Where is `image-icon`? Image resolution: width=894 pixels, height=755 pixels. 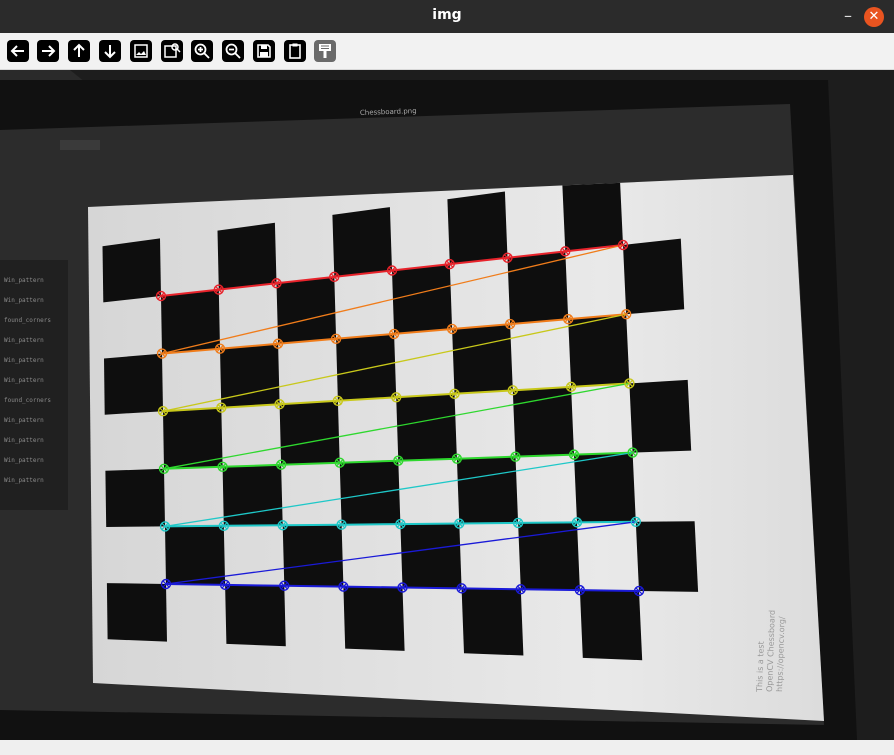
image-icon is located at coordinates (141, 51).